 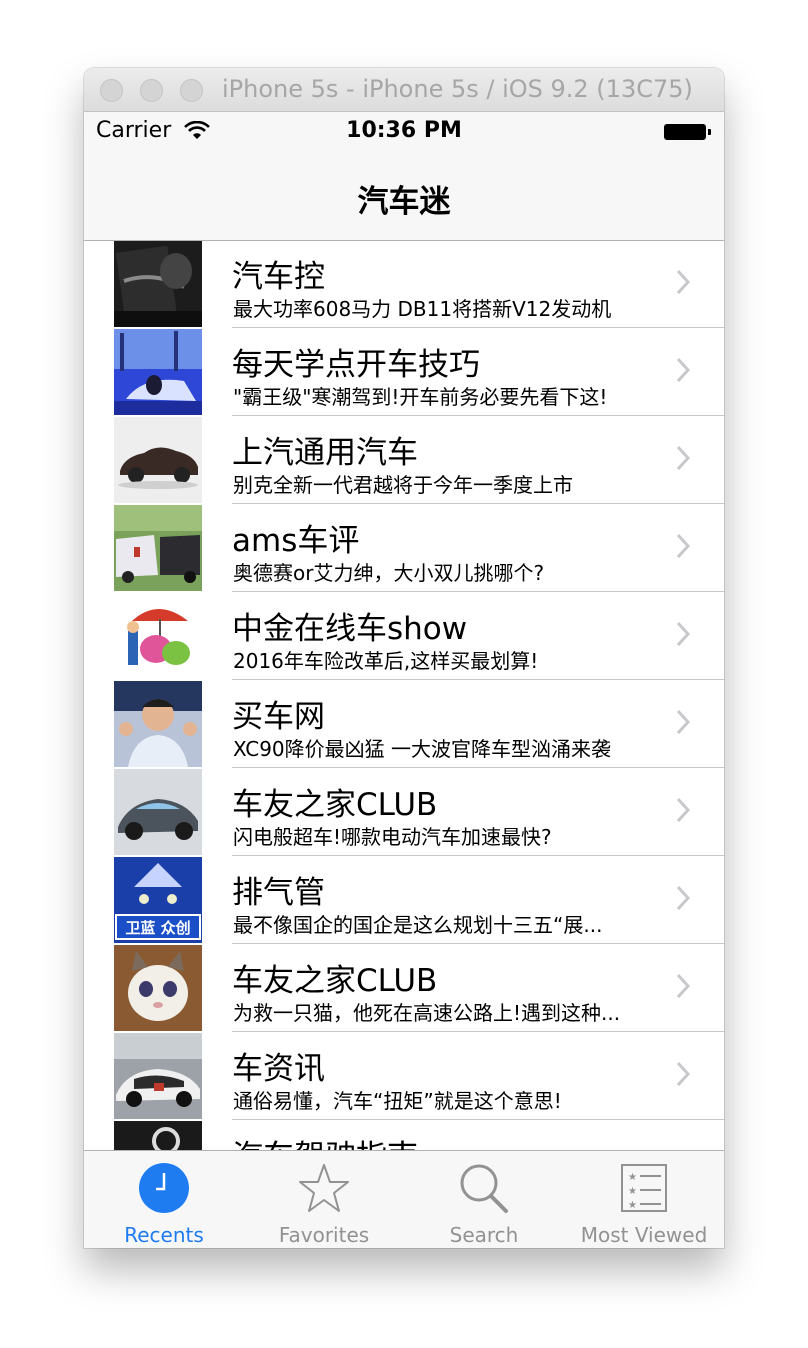 What do you see at coordinates (420, 397) in the screenshot?
I see `item-subtitle: "霸王级"寒潮驾到!开车前务必要先看下这!` at bounding box center [420, 397].